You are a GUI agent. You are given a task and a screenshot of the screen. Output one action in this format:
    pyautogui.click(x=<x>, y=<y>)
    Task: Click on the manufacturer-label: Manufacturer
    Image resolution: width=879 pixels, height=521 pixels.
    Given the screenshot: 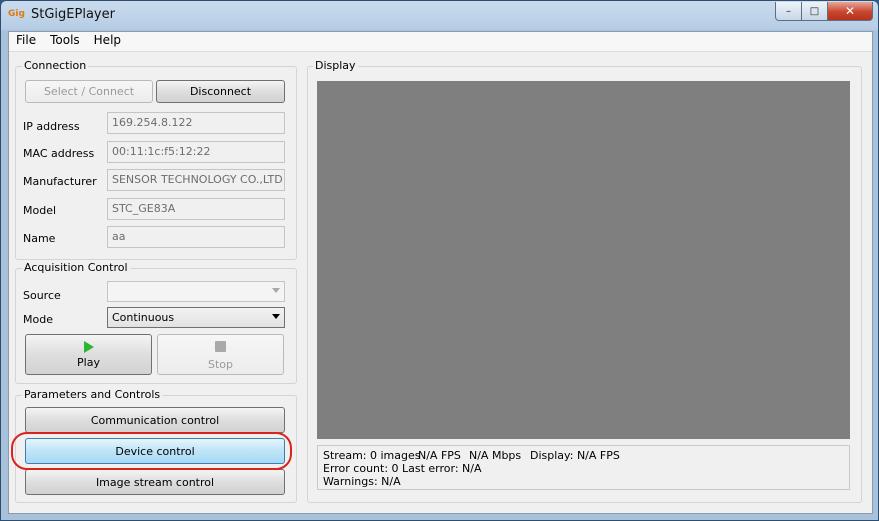 What is the action you would take?
    pyautogui.click(x=60, y=181)
    